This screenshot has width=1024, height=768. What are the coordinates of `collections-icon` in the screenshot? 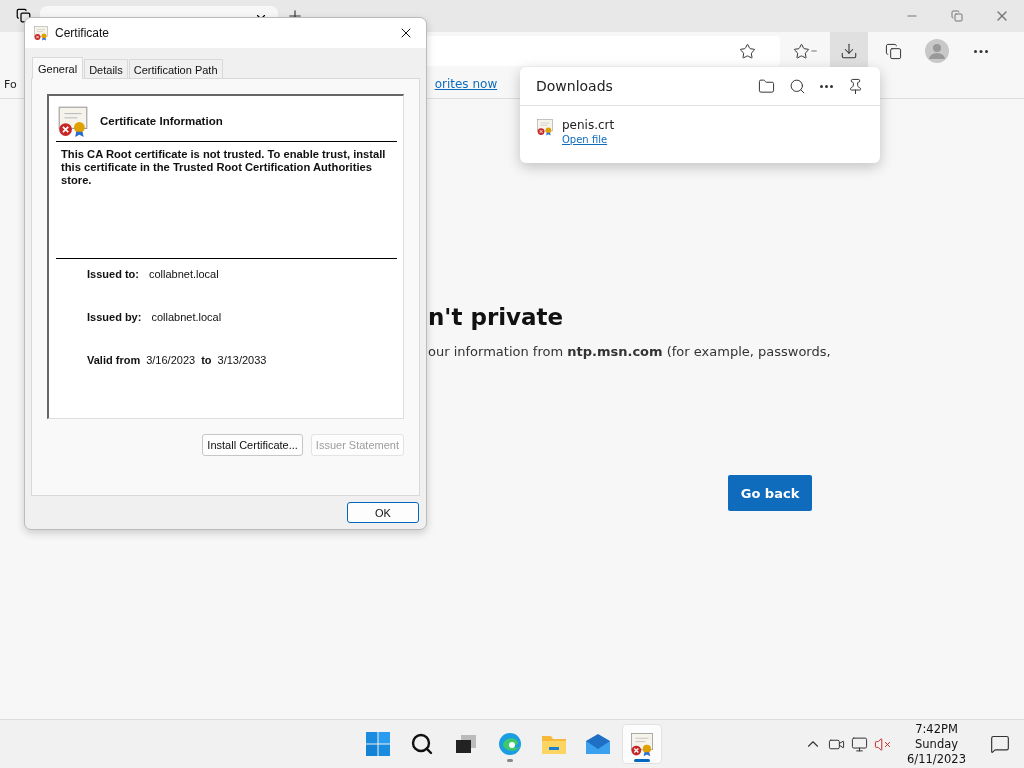 It's located at (893, 51).